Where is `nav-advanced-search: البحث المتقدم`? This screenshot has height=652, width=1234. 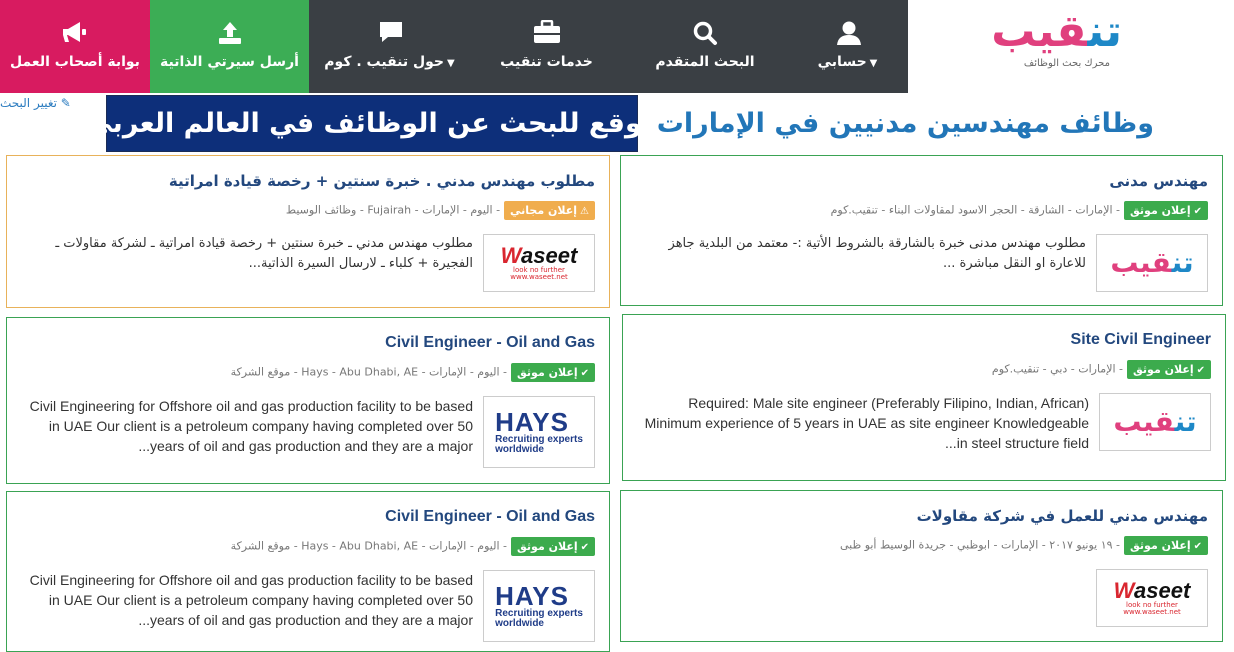 nav-advanced-search: البحث المتقدم is located at coordinates (705, 46).